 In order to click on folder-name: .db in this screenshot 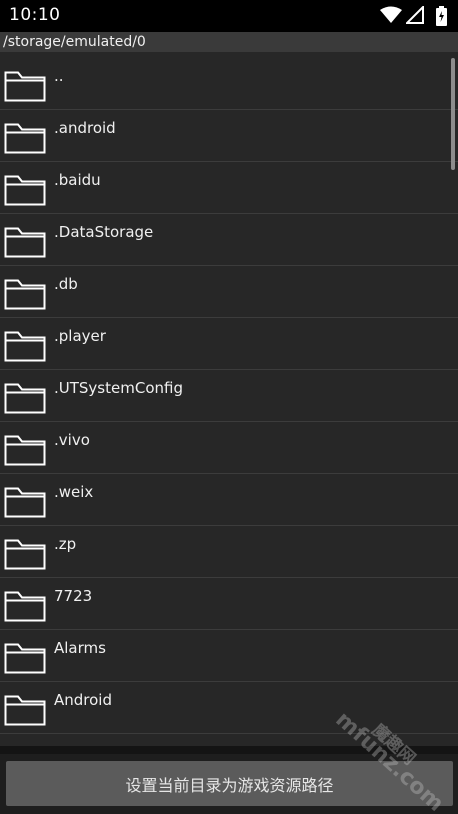, I will do `click(66, 284)`.